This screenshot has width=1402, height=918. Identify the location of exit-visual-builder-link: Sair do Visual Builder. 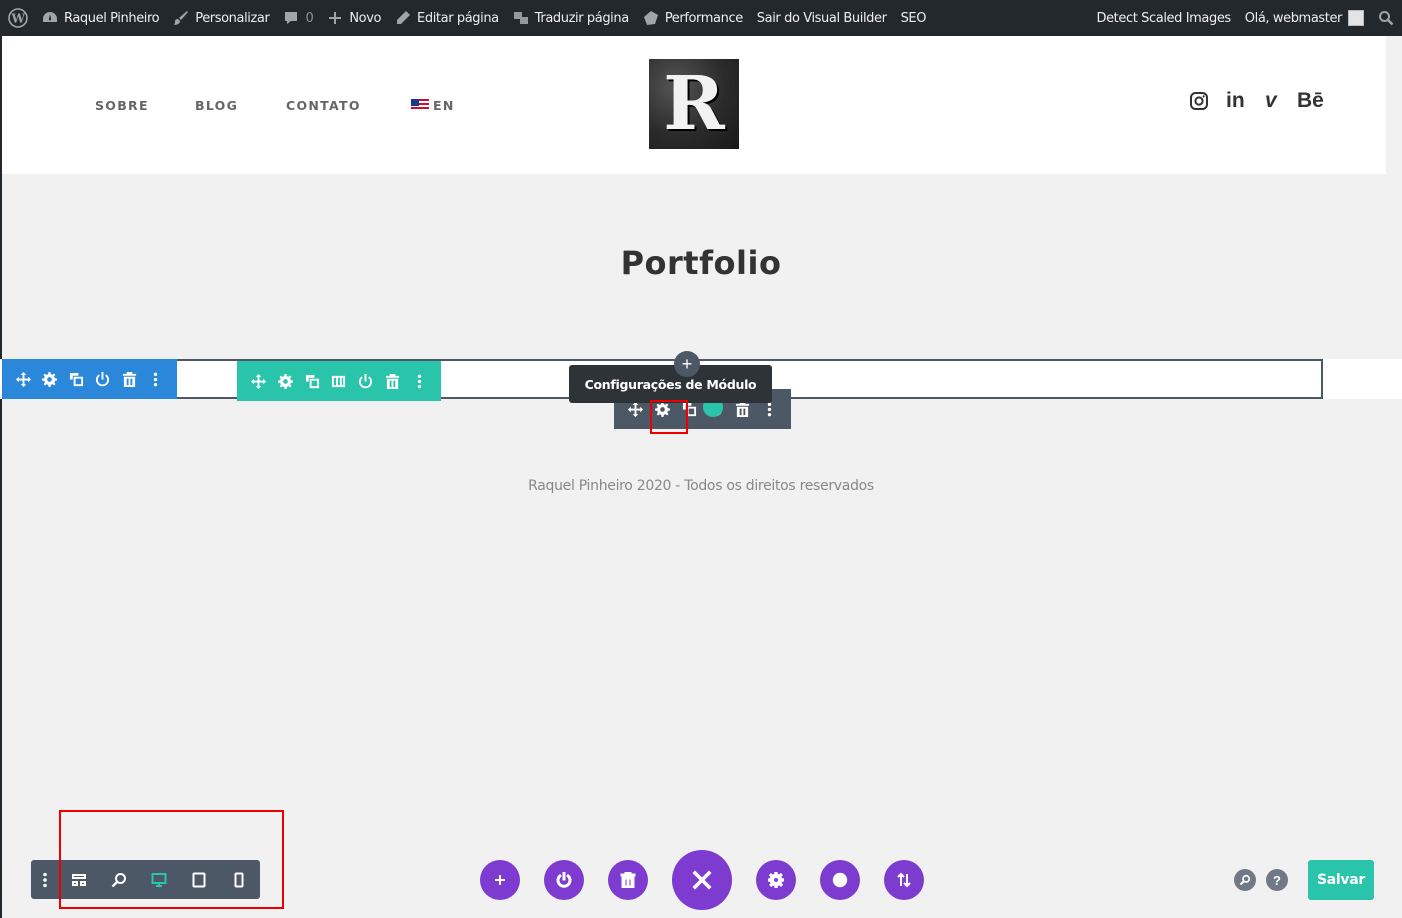
(822, 18).